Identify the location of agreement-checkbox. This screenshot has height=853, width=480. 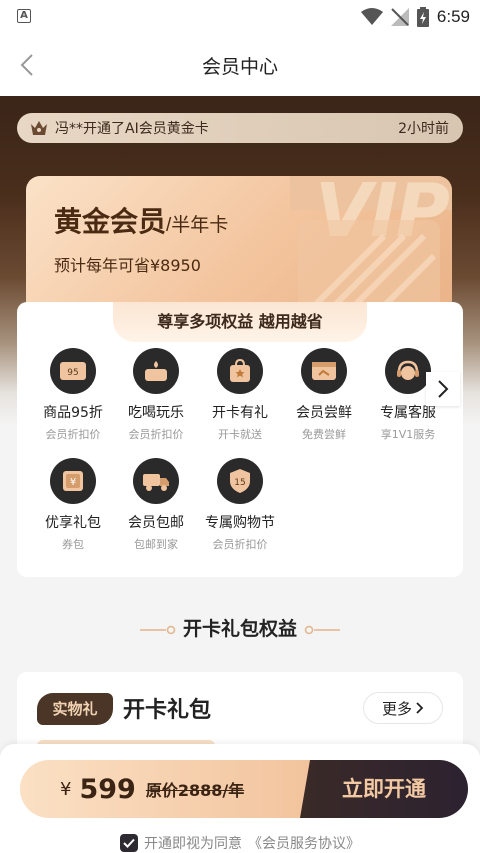
(129, 843).